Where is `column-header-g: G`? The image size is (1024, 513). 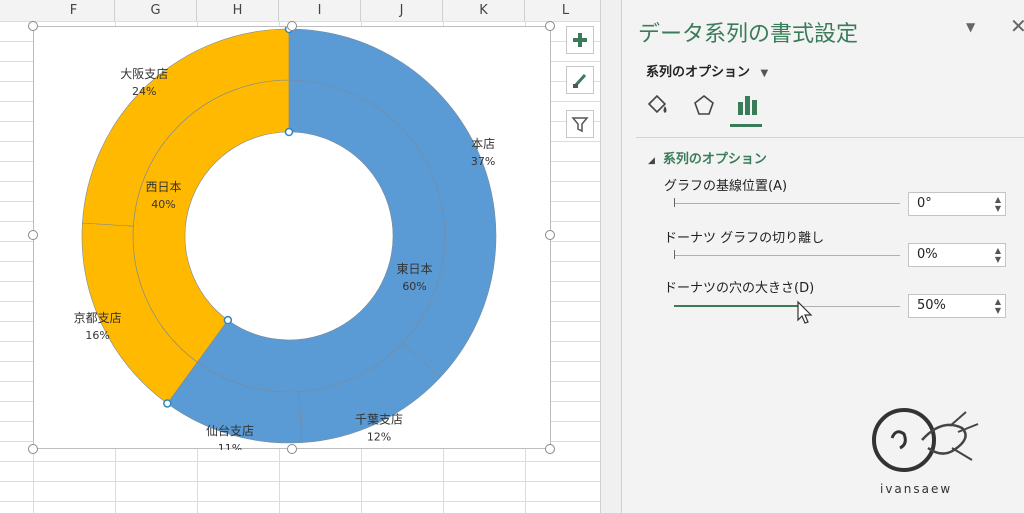
column-header-g: G is located at coordinates (156, 10).